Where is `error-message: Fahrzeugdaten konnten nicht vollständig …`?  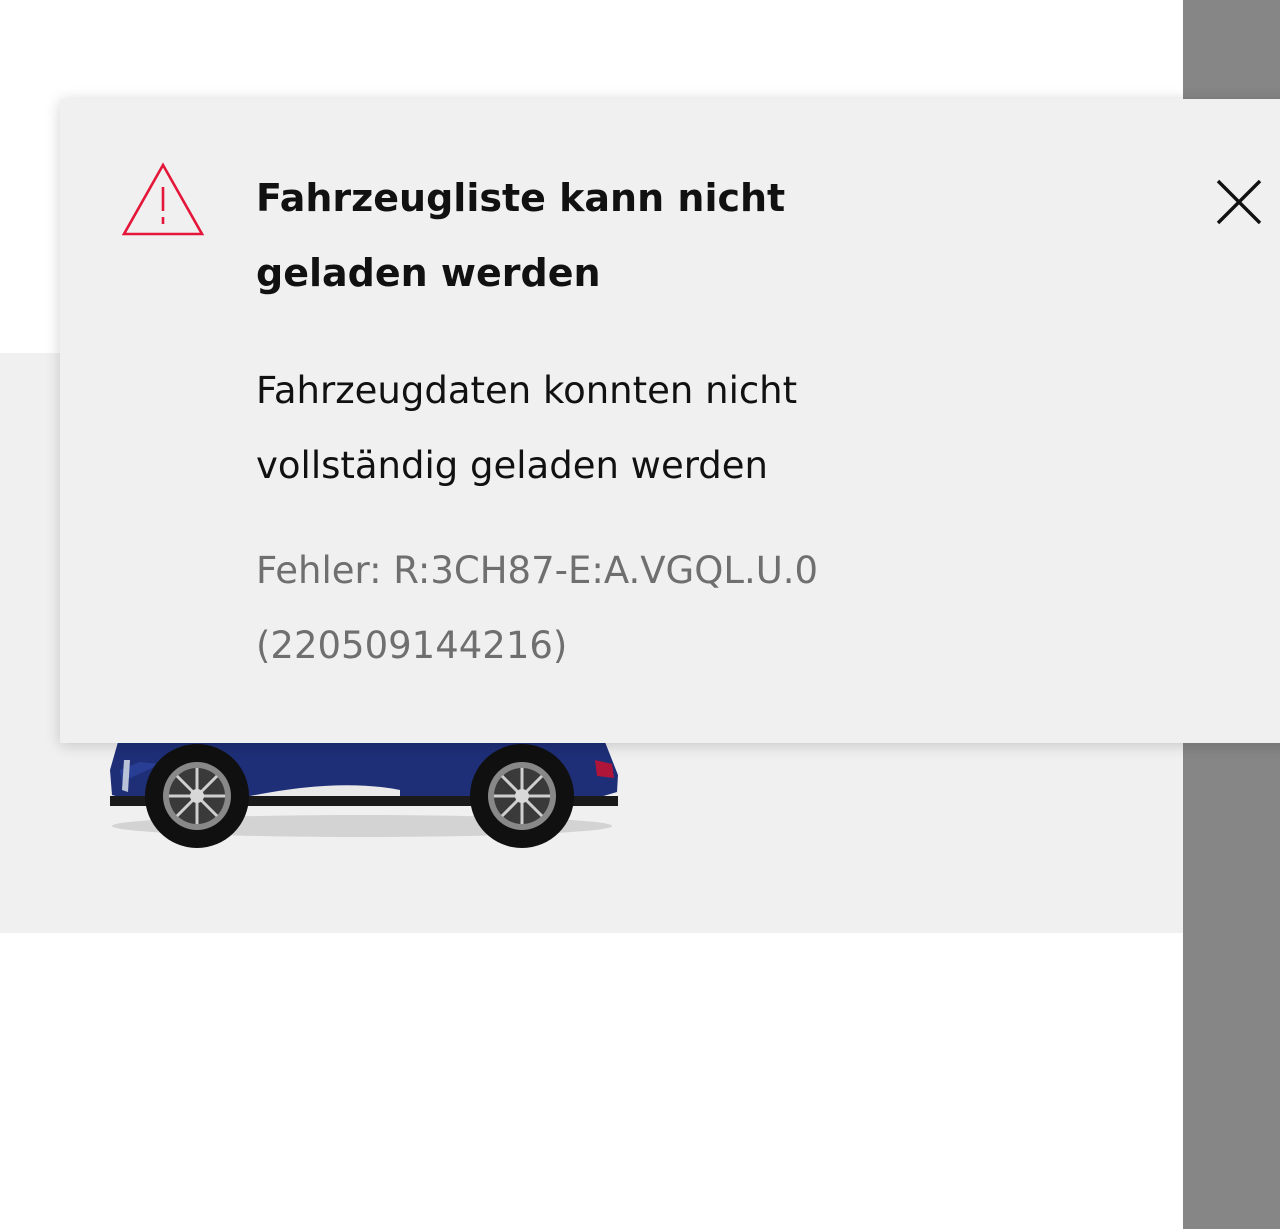 error-message: Fahrzeugdaten konnten nicht vollständig … is located at coordinates (606, 428).